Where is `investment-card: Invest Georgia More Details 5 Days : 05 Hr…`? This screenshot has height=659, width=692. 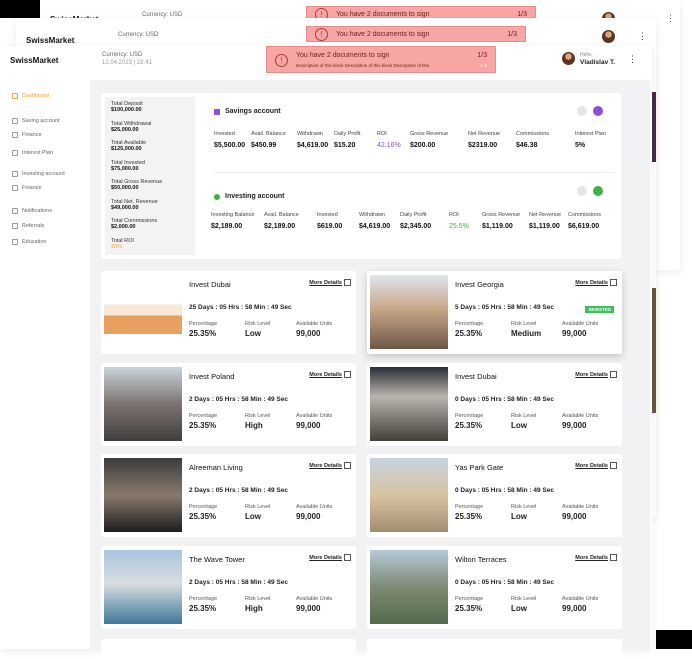 investment-card: Invest Georgia More Details 5 Days : 05 Hr… is located at coordinates (494, 312).